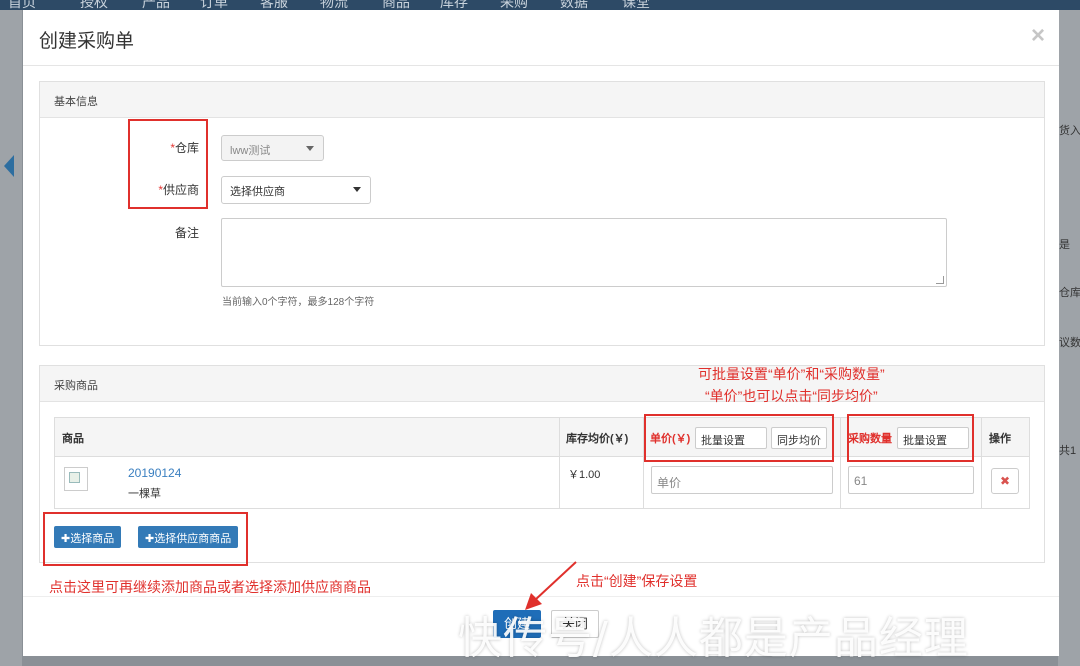 This screenshot has height=666, width=1080. I want to click on nav-item: 物流, so click(334, 5).